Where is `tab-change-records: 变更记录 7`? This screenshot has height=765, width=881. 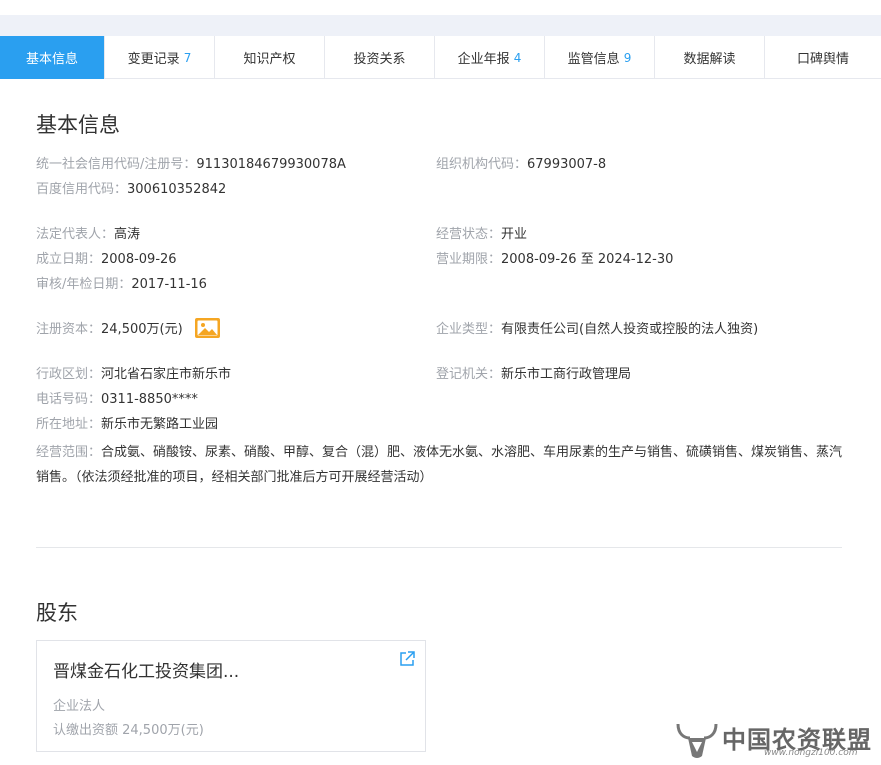 tab-change-records: 变更记录 7 is located at coordinates (160, 57).